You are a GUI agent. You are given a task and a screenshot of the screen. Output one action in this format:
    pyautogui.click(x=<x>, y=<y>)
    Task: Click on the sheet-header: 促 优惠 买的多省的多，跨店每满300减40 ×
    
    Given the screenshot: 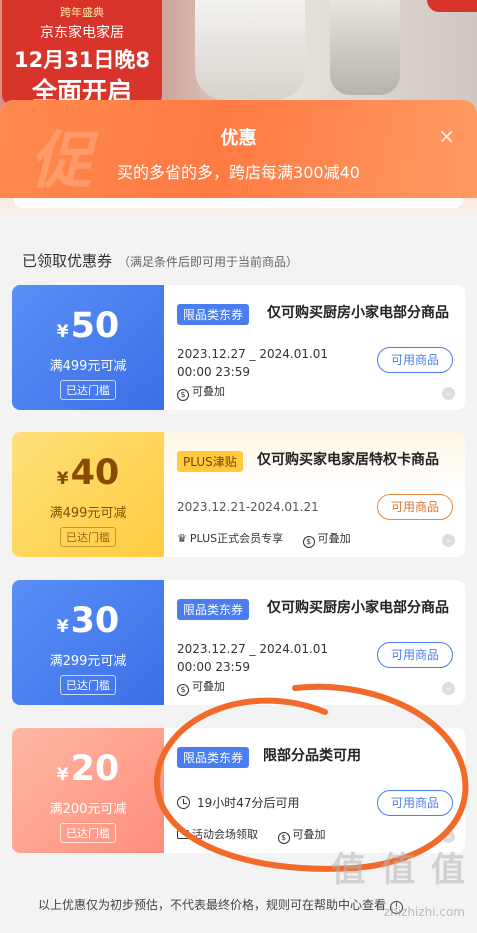 What is the action you would take?
    pyautogui.click(x=238, y=149)
    